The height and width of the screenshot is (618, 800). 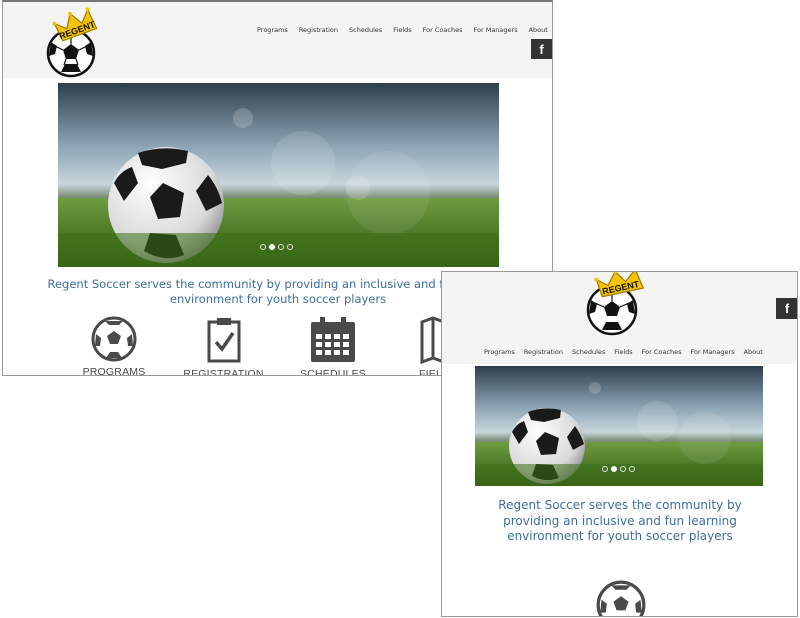 I want to click on hero-slider, so click(x=619, y=426).